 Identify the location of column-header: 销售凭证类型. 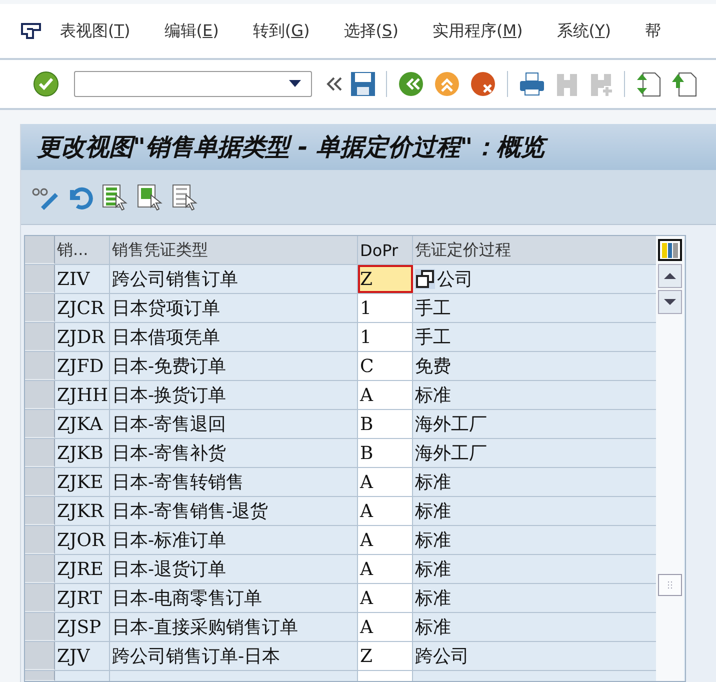
(234, 250).